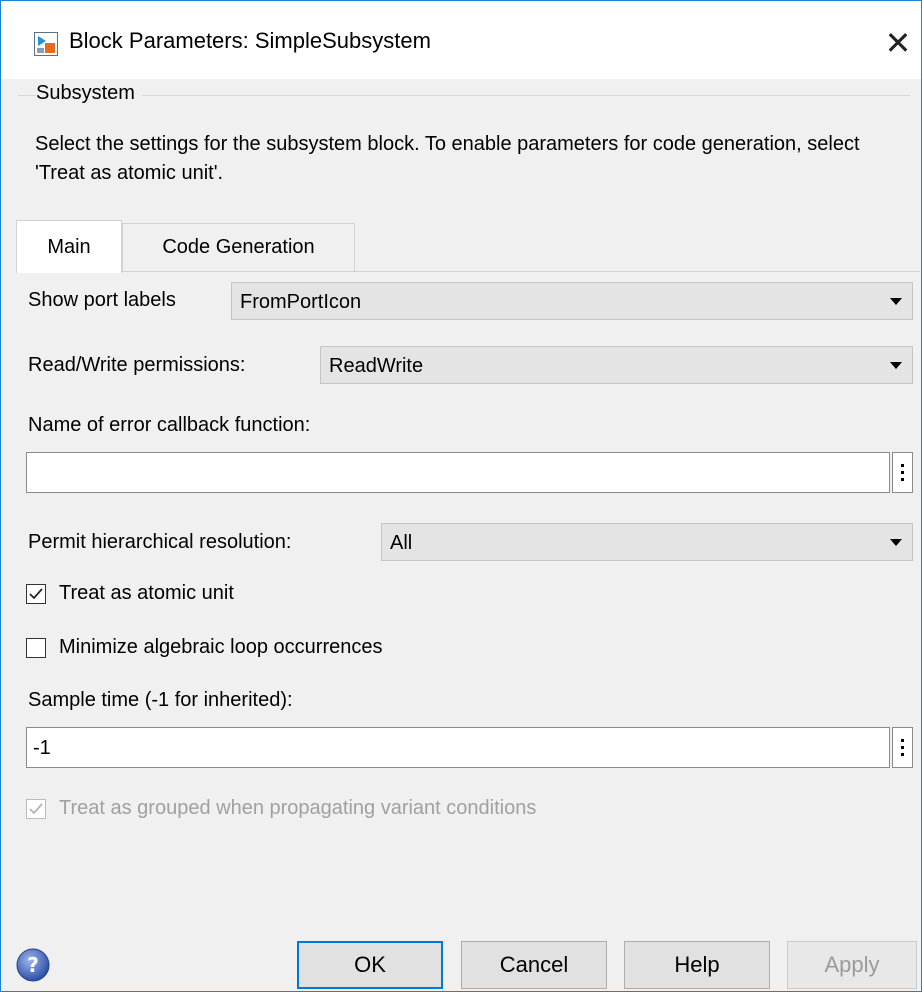 The height and width of the screenshot is (992, 922). Describe the element at coordinates (461, 40) in the screenshot. I see `title-bar: Block Parameters: SimpleSubsystem ✕` at that location.